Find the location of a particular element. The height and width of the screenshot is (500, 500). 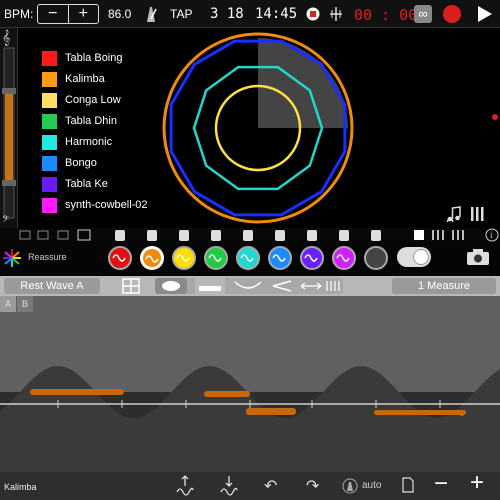

measure-selector: 1 Measure is located at coordinates (444, 286).